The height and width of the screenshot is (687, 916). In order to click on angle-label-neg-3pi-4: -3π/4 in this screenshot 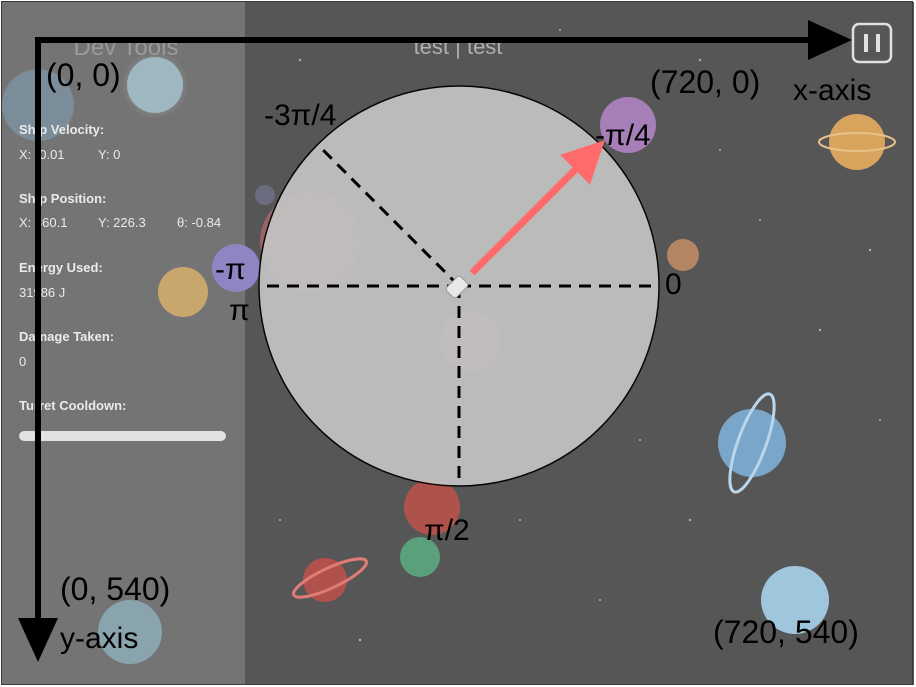, I will do `click(300, 115)`.